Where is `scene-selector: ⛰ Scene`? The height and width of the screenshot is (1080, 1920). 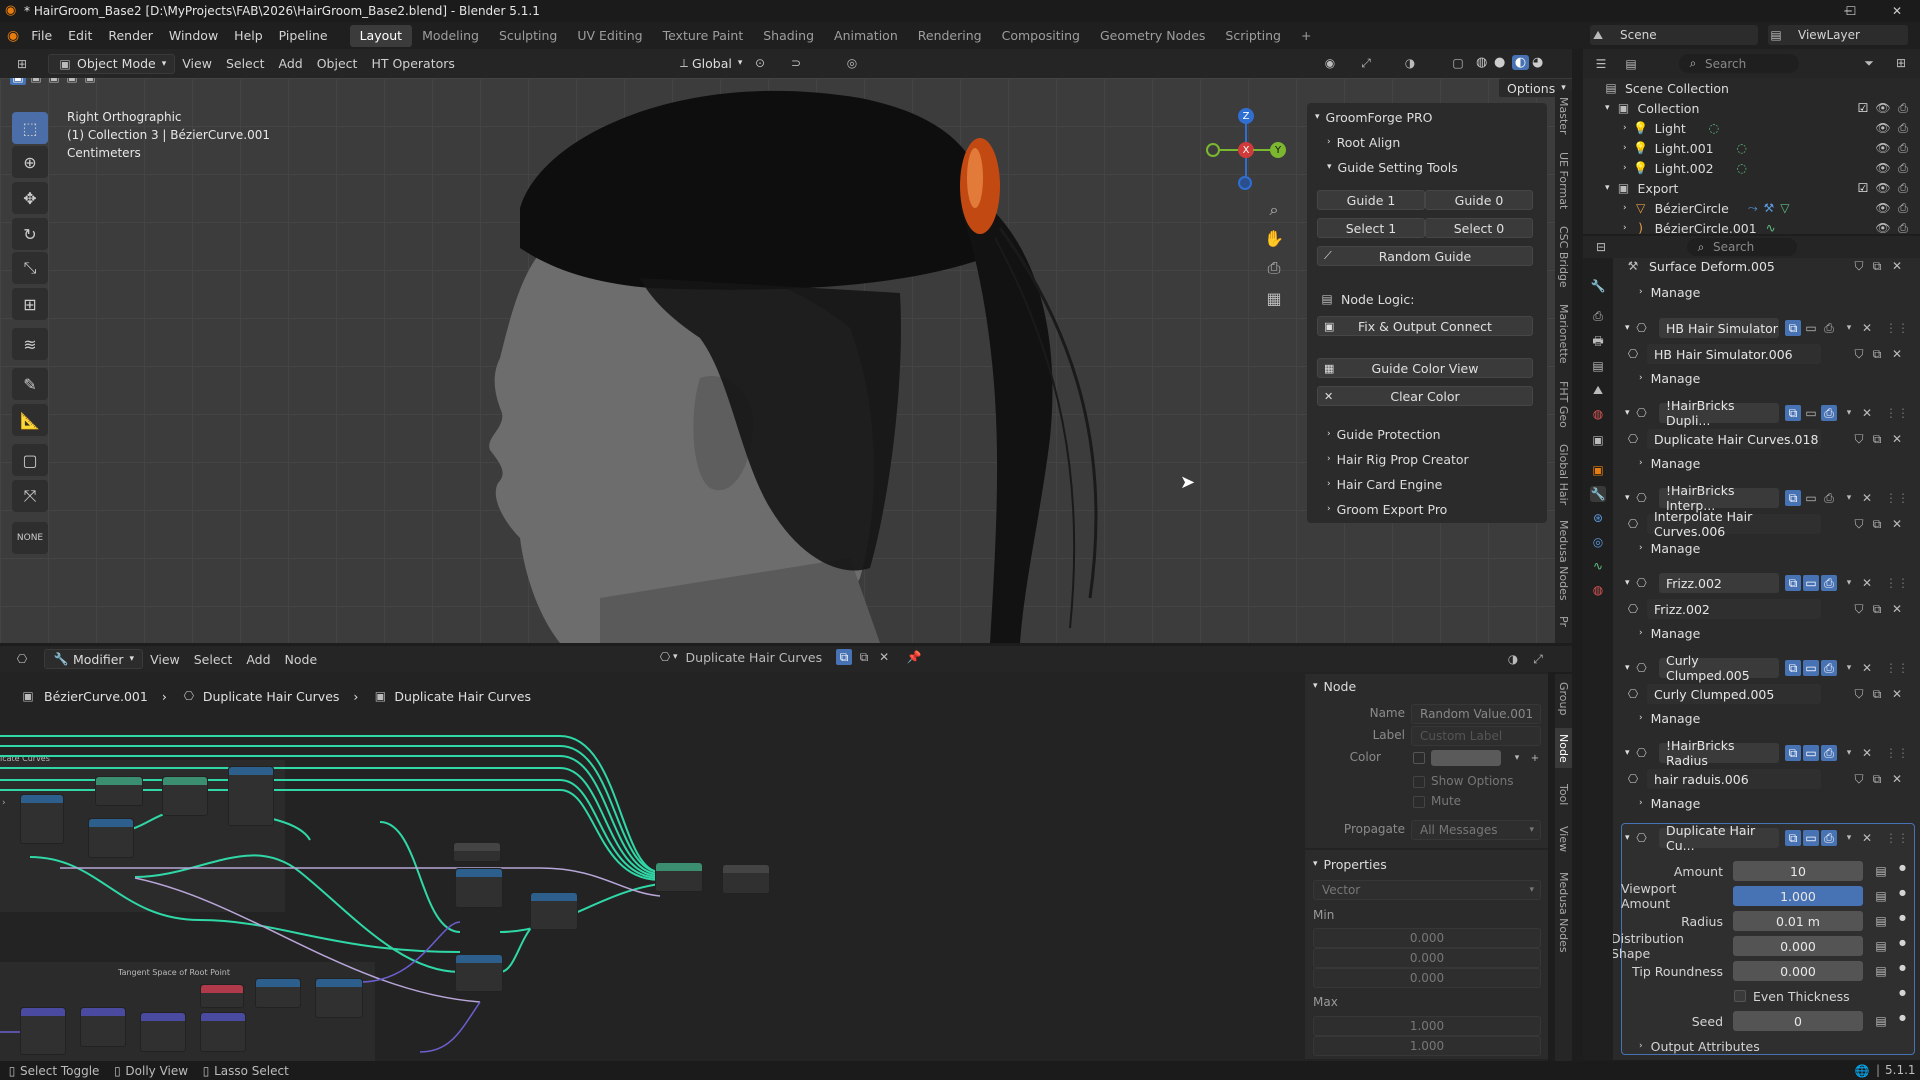
scene-selector: ⛰ Scene is located at coordinates (1674, 35).